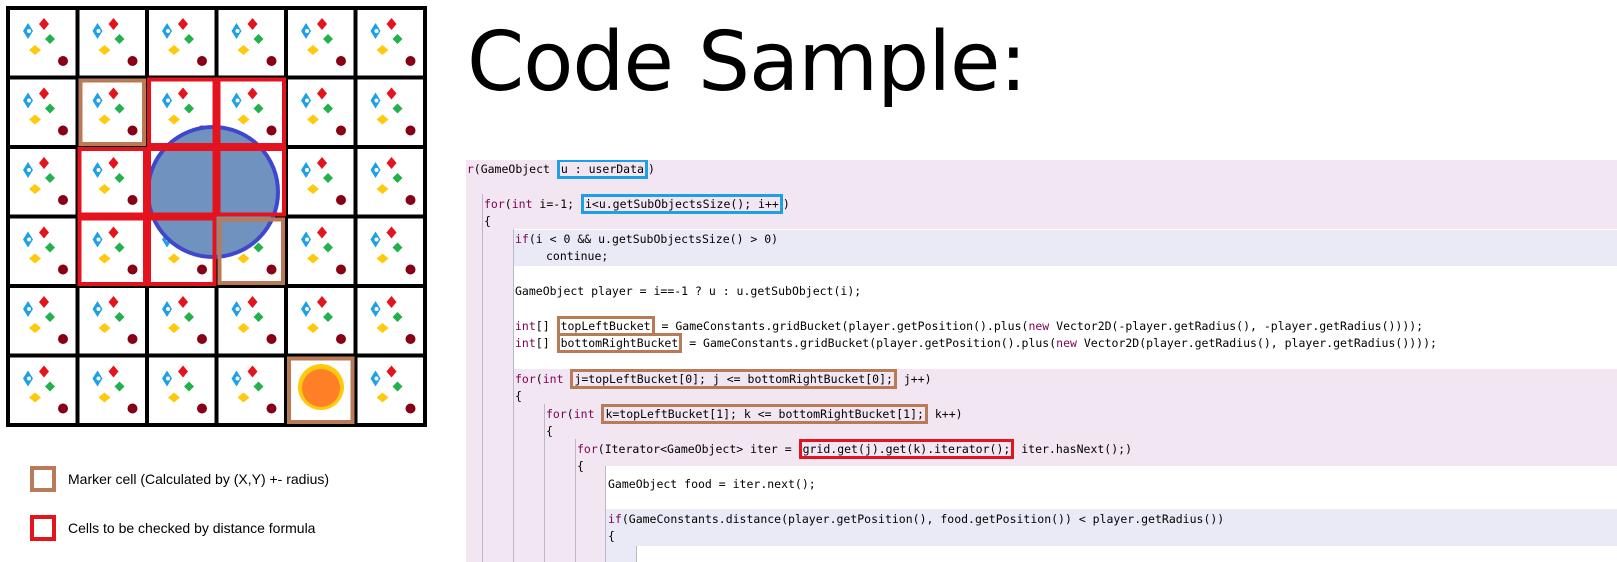 This screenshot has width=1617, height=562. What do you see at coordinates (945, 414) in the screenshot?
I see `code-text: k++)` at bounding box center [945, 414].